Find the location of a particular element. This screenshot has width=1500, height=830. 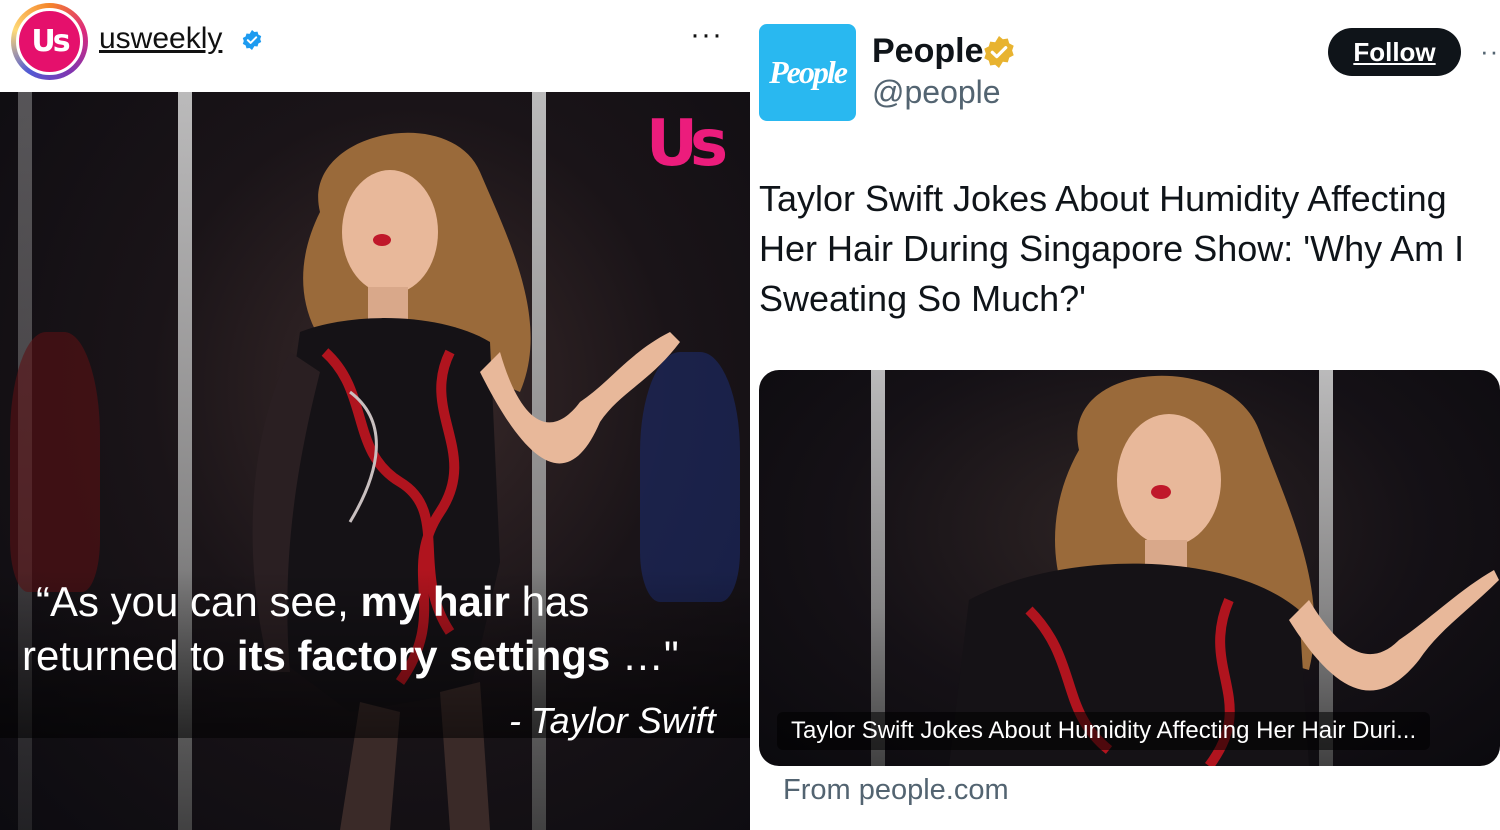

post-header: Us usweekly ··· is located at coordinates (375, 46).